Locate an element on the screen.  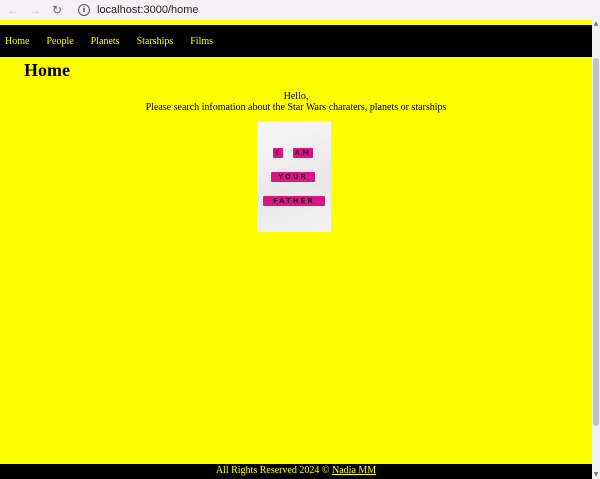
arrow-left-icon: ← is located at coordinates (13, 10).